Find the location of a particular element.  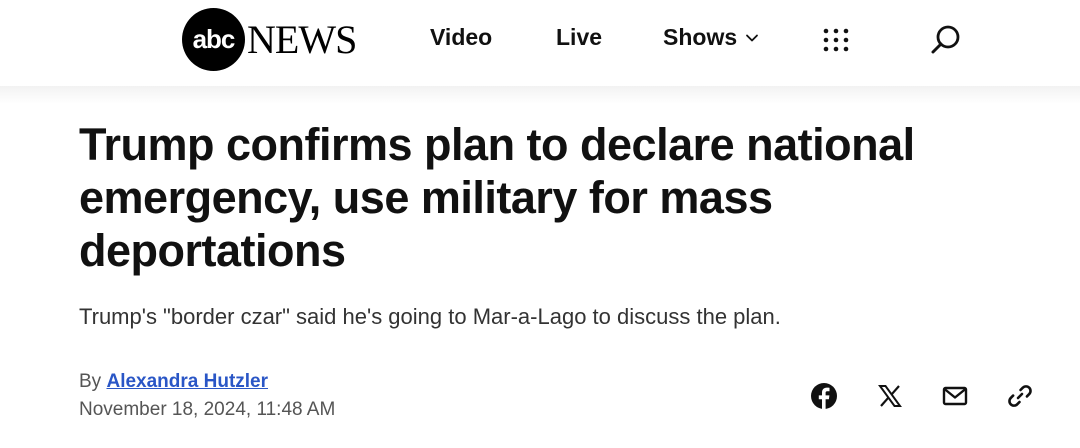

nav-shows-dropdown: Shows is located at coordinates (711, 37).